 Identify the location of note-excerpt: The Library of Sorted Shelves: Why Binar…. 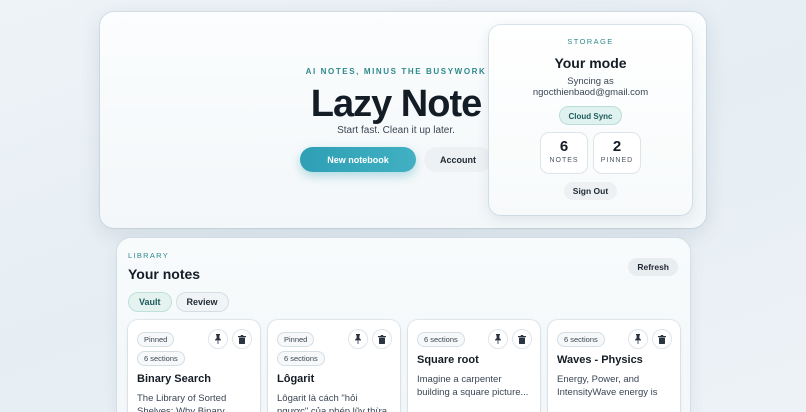
(182, 402).